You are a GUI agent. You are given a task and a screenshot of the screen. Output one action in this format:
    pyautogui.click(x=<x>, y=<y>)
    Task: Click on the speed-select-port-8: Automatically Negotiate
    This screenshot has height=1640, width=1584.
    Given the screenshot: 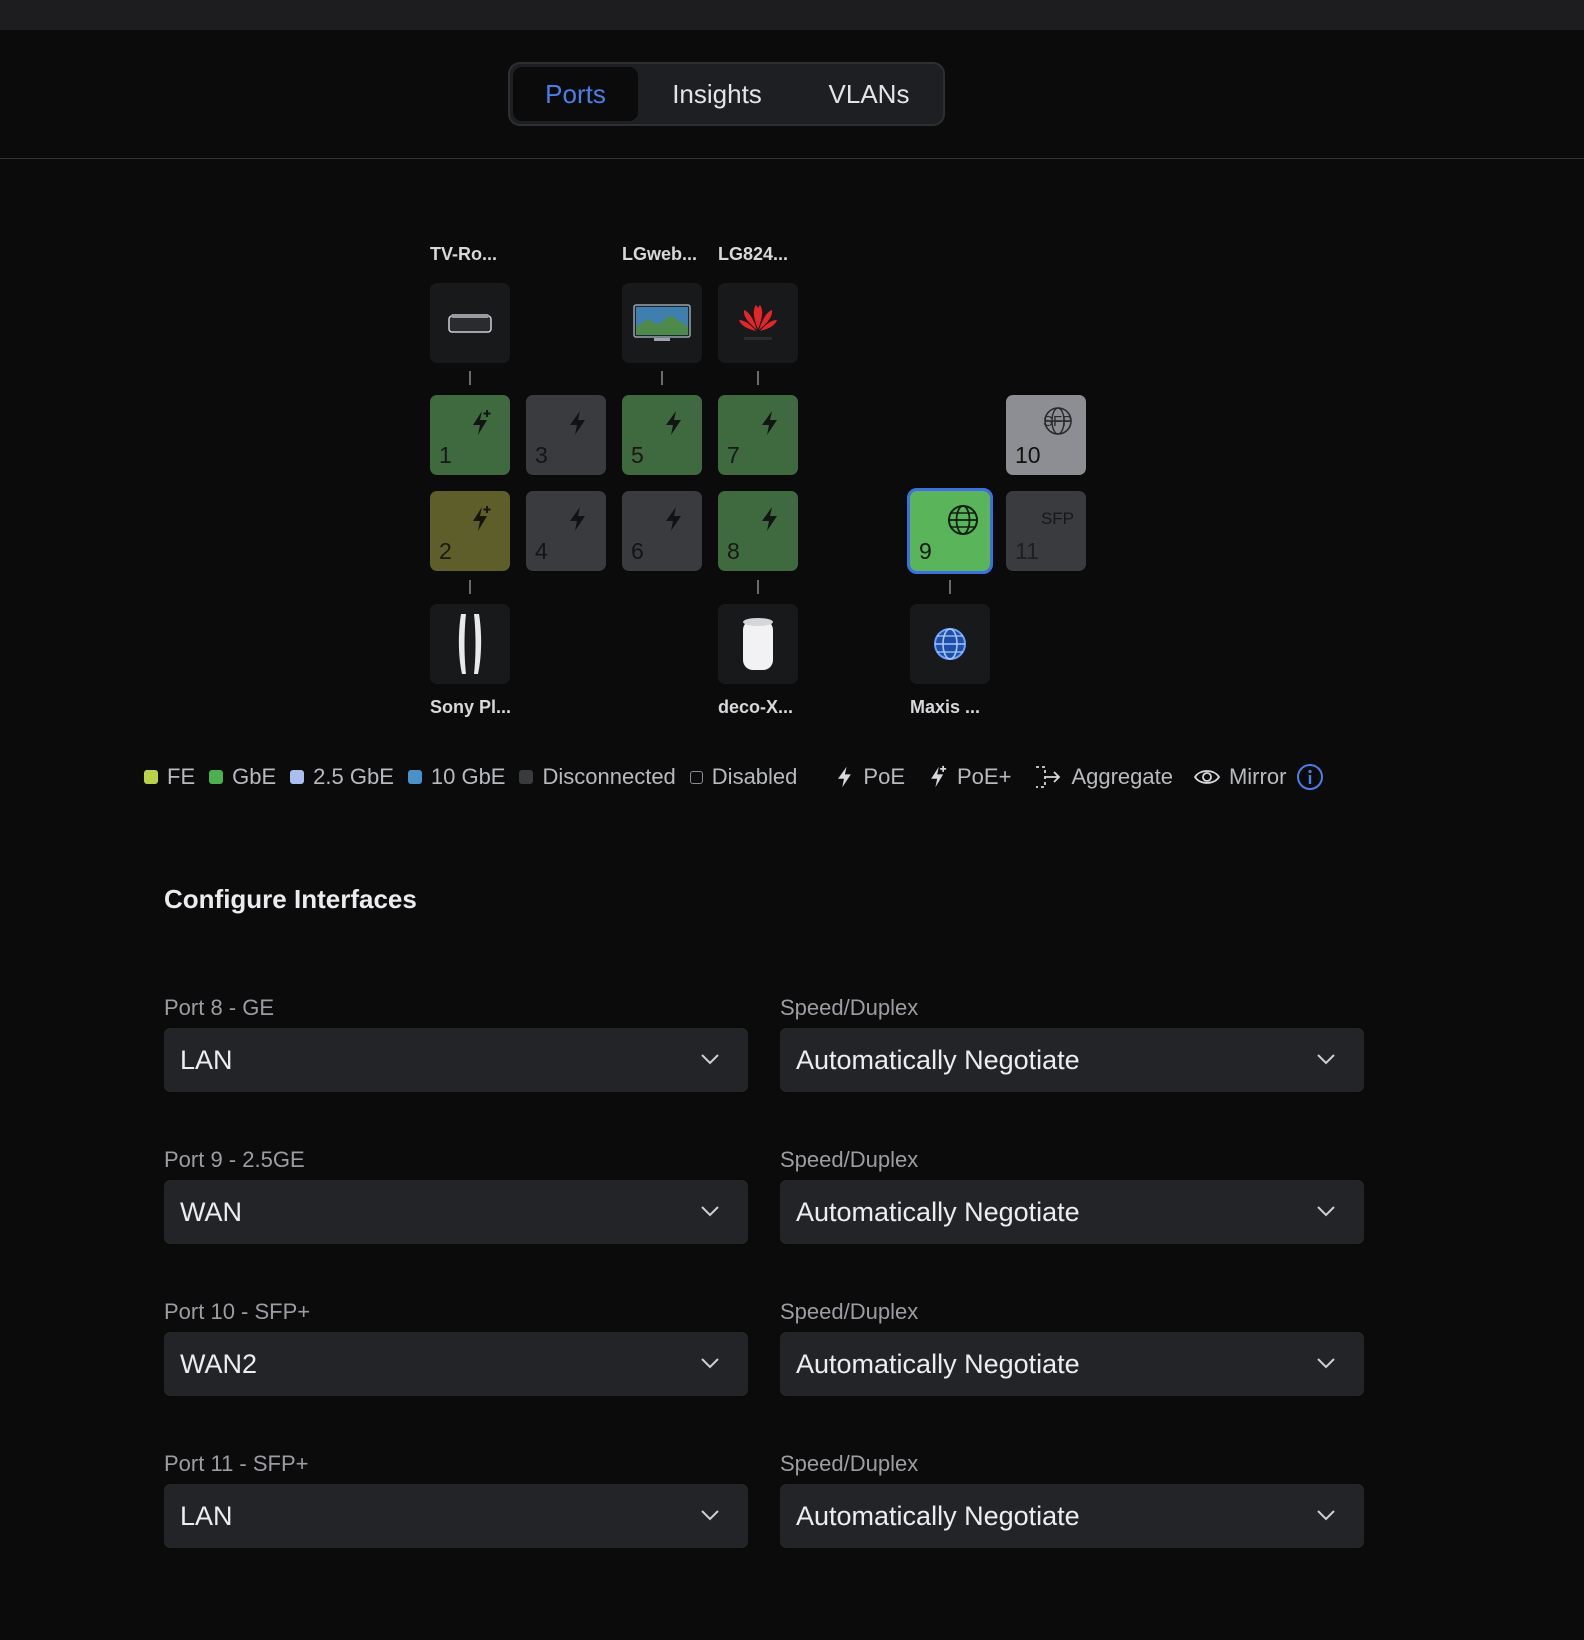 What is the action you would take?
    pyautogui.click(x=1072, y=1060)
    